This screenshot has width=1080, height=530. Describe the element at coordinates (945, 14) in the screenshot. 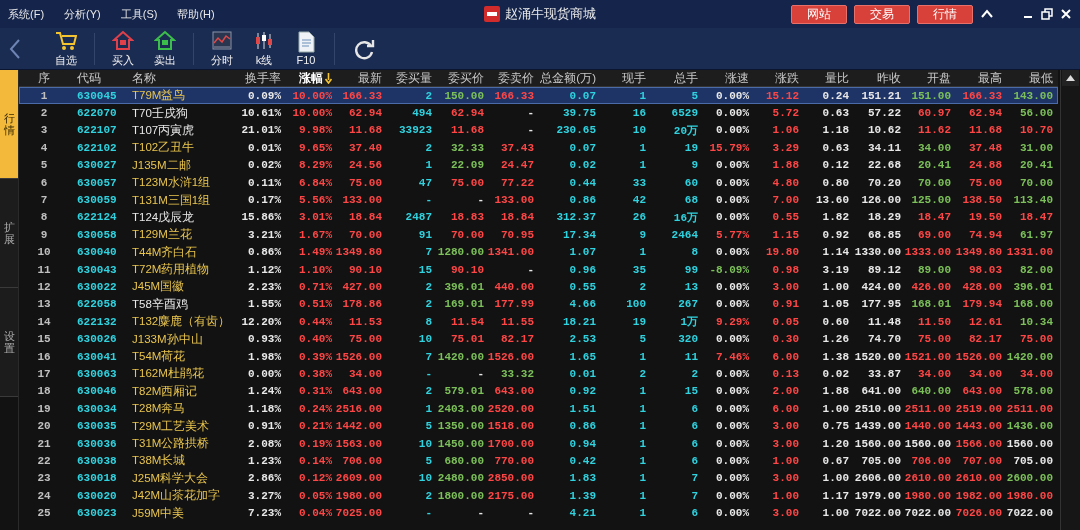

I see `nav-button: 行情` at that location.